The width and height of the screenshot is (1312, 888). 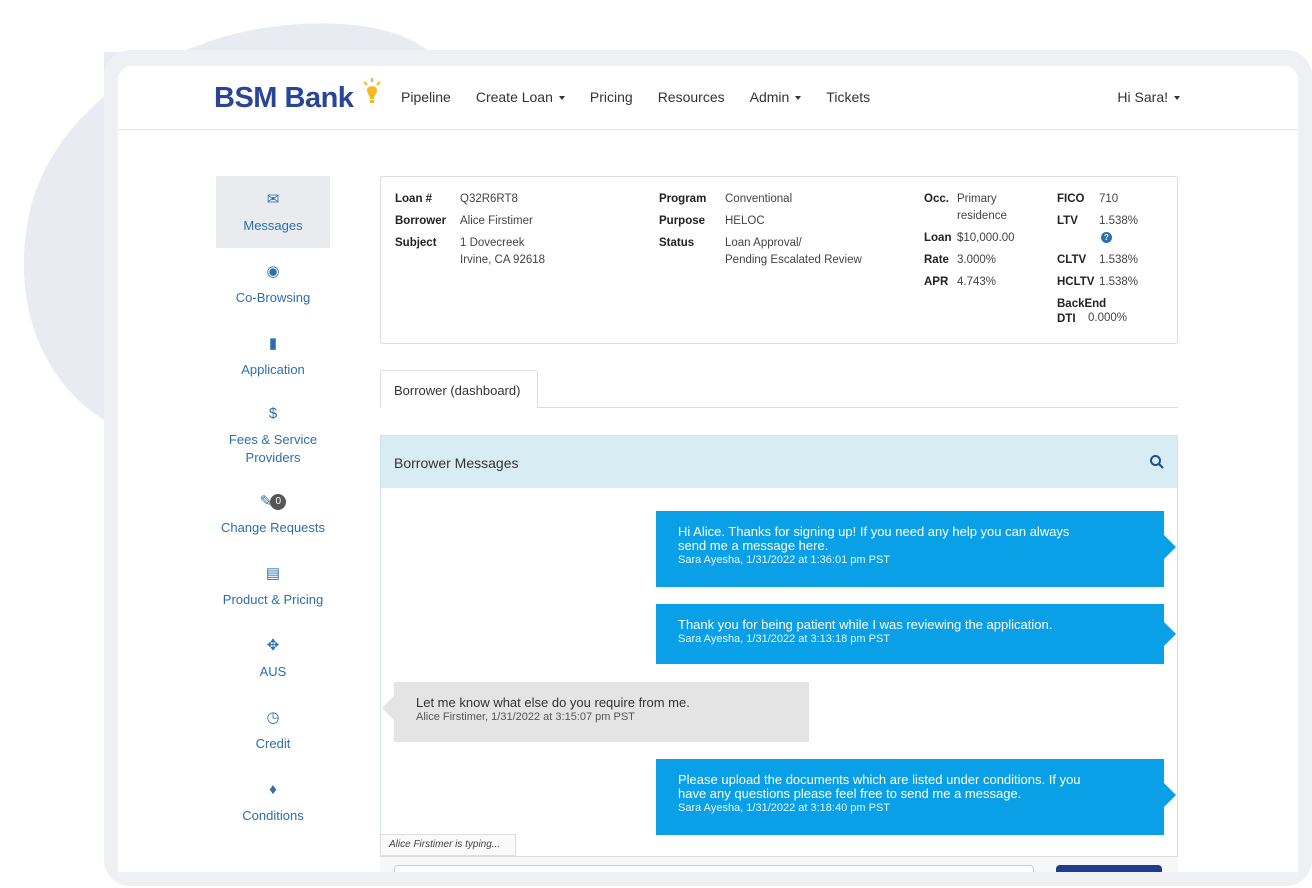 What do you see at coordinates (848, 97) in the screenshot?
I see `nav-tickets: Tickets` at bounding box center [848, 97].